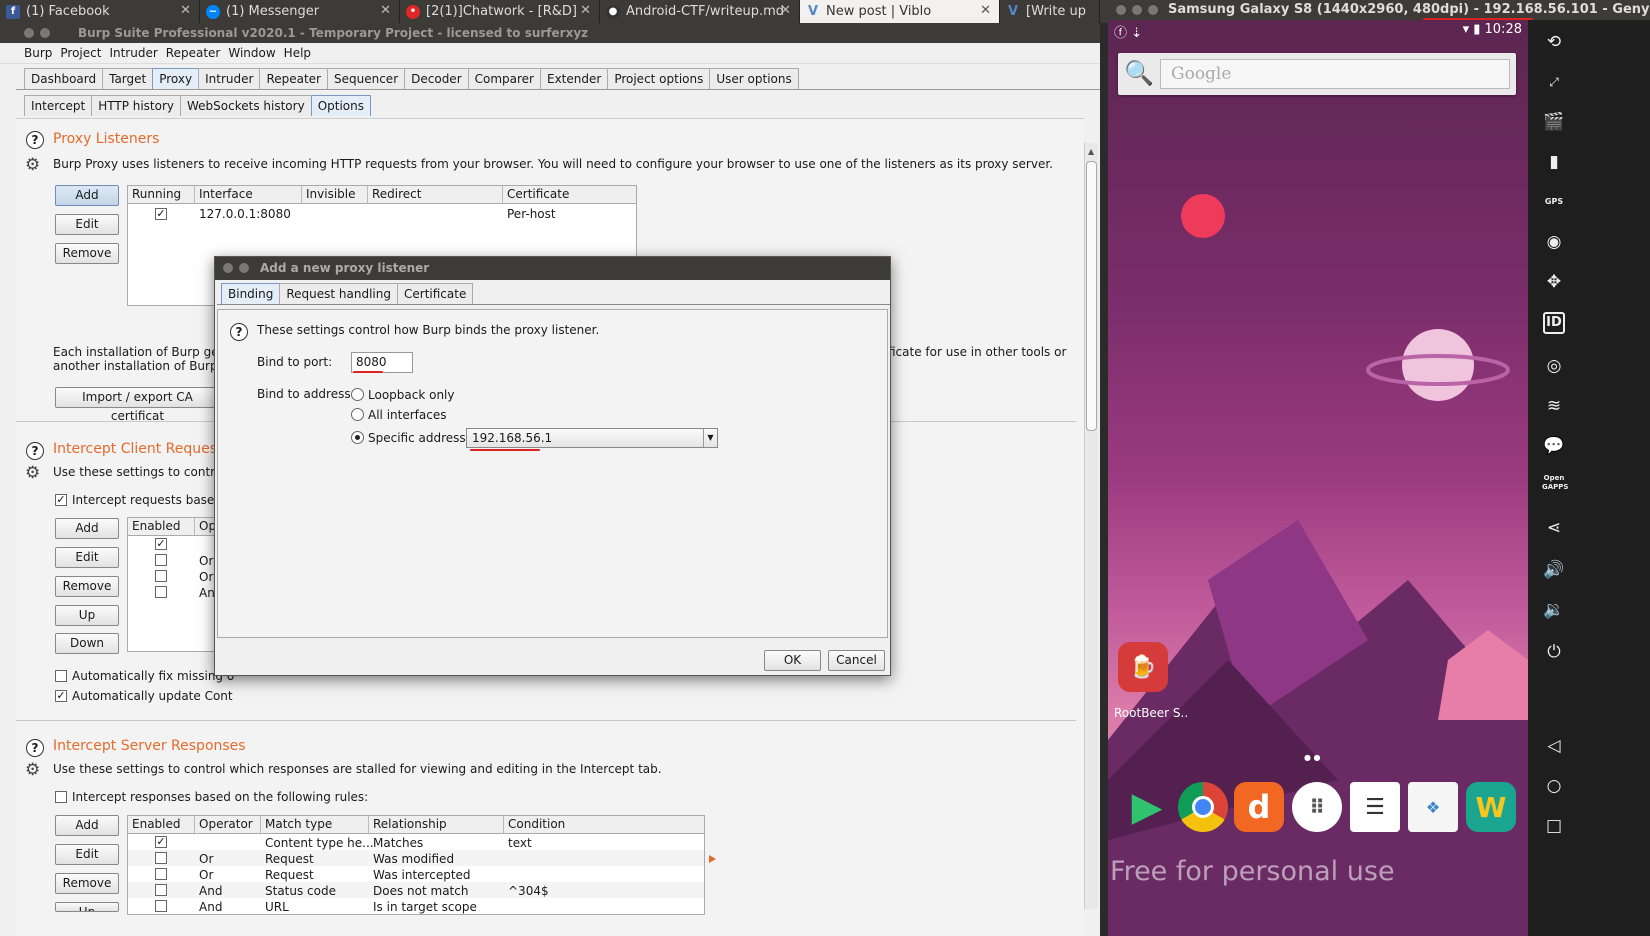  I want to click on rootbeer-app-icon: 🍺, so click(1143, 667).